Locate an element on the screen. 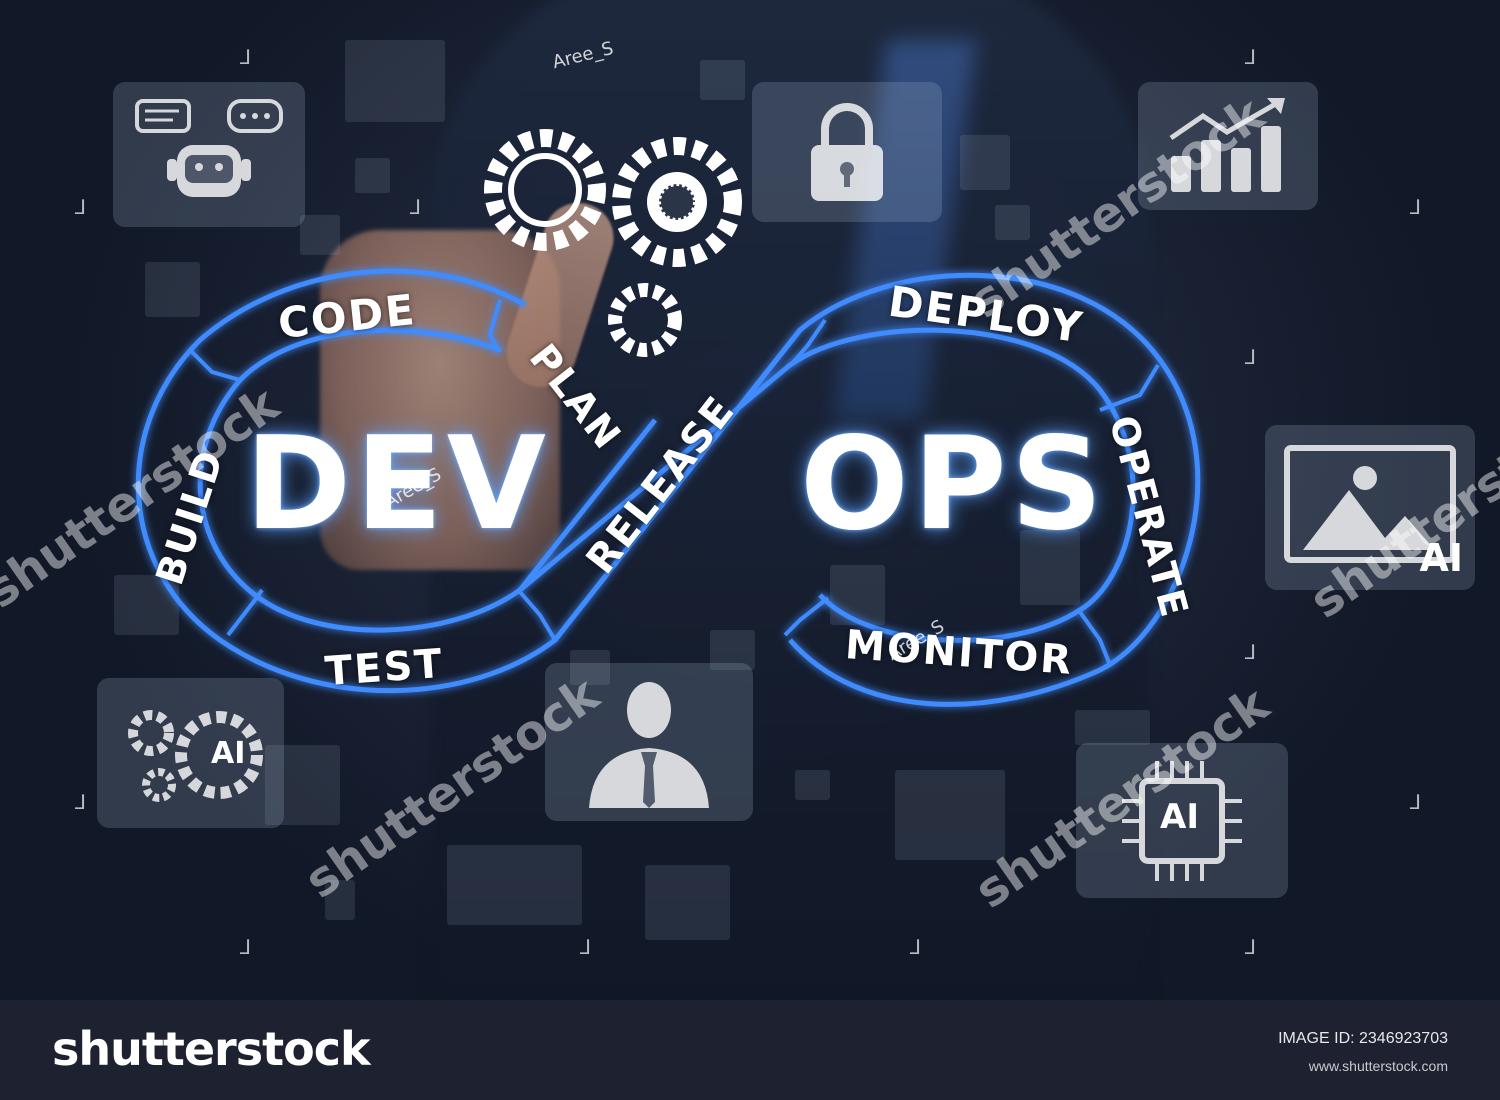 The width and height of the screenshot is (1500, 1100). ops-word: OPS is located at coordinates (953, 484).